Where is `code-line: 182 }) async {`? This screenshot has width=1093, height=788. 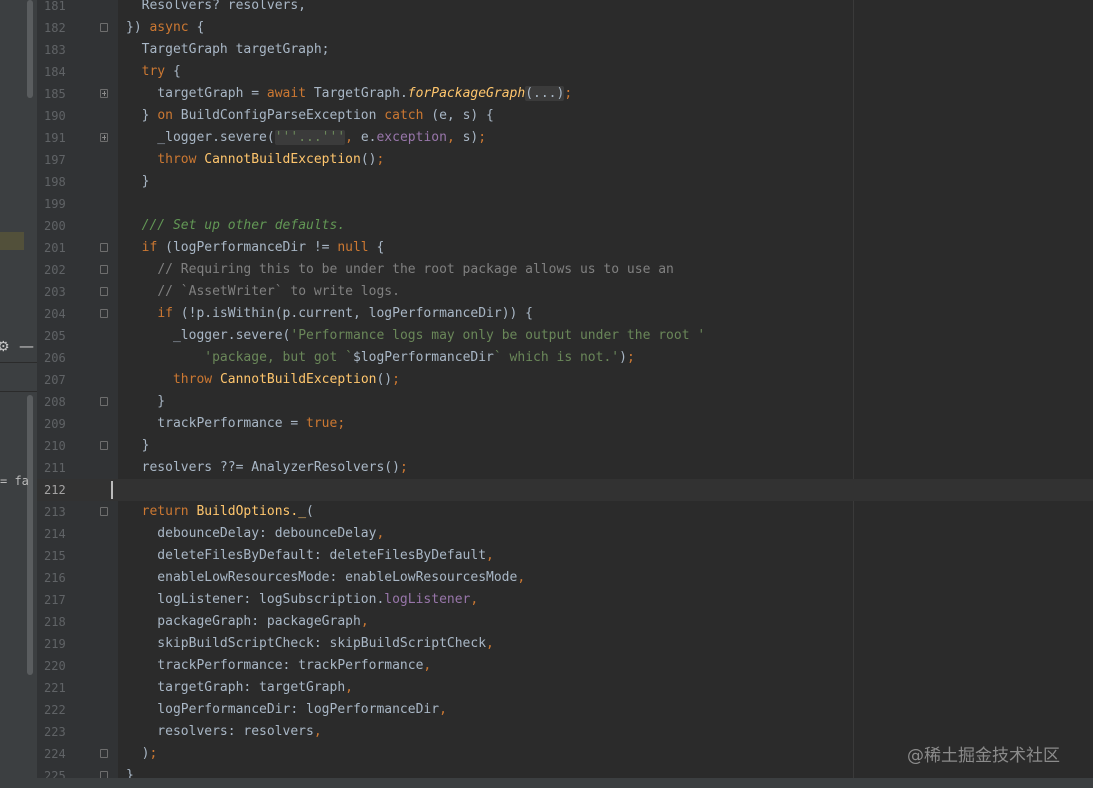 code-line: 182 }) async { is located at coordinates (565, 28).